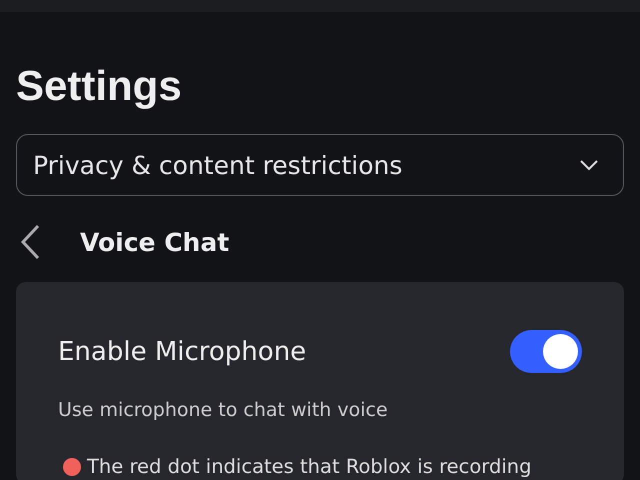 The image size is (640, 480). I want to click on category-dropdown: Privacy & content restrictions, so click(320, 165).